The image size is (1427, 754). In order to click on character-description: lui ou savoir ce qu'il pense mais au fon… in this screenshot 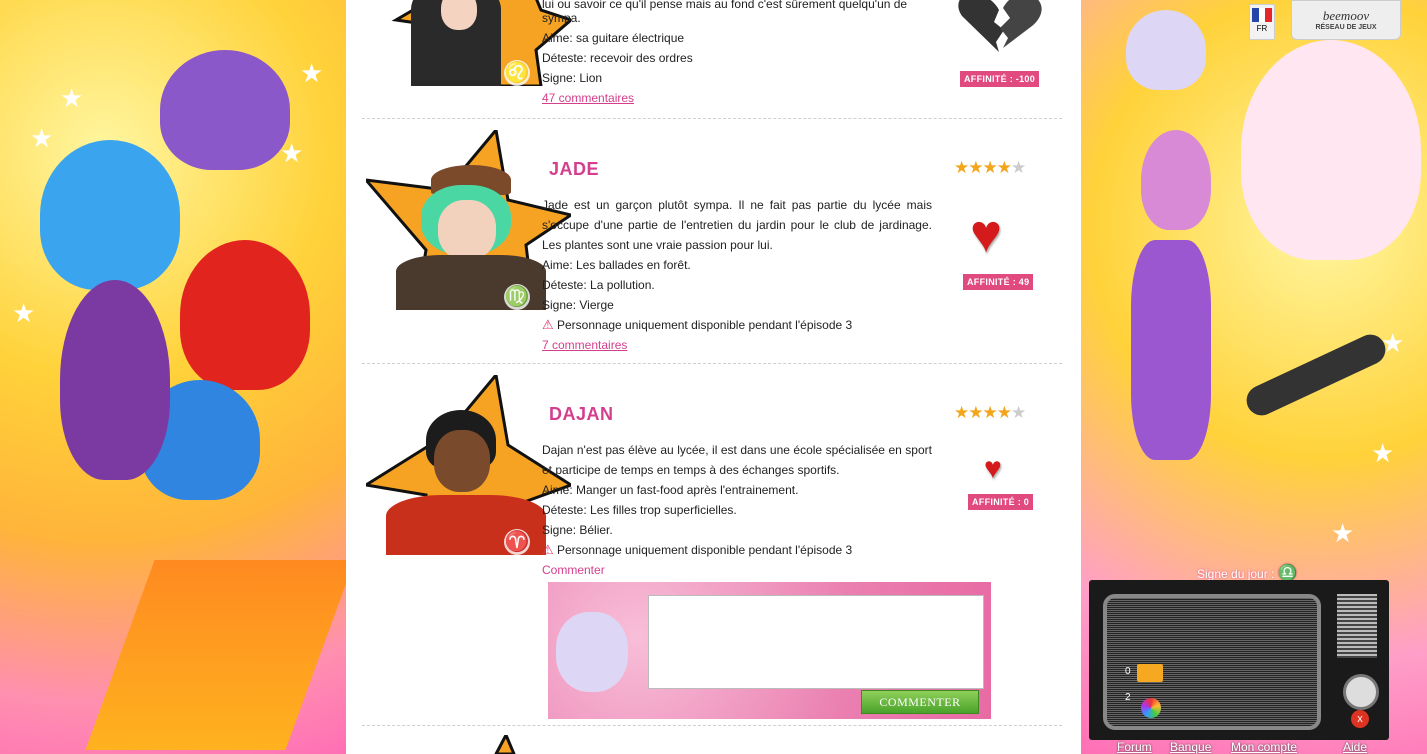, I will do `click(737, 54)`.